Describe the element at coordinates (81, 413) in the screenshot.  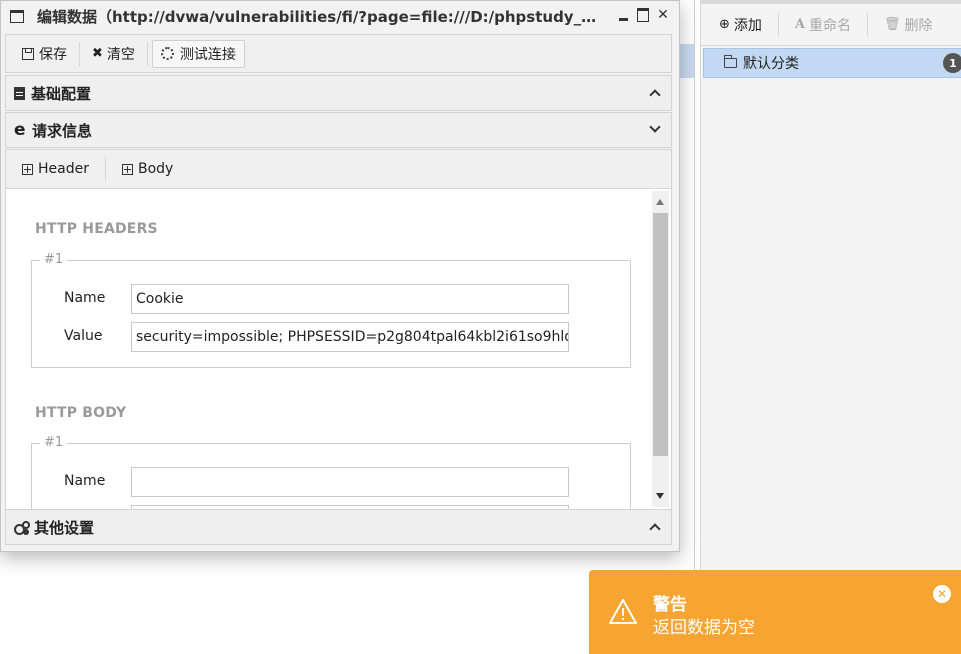
I see `http-body-title: HTTP BODY` at that location.